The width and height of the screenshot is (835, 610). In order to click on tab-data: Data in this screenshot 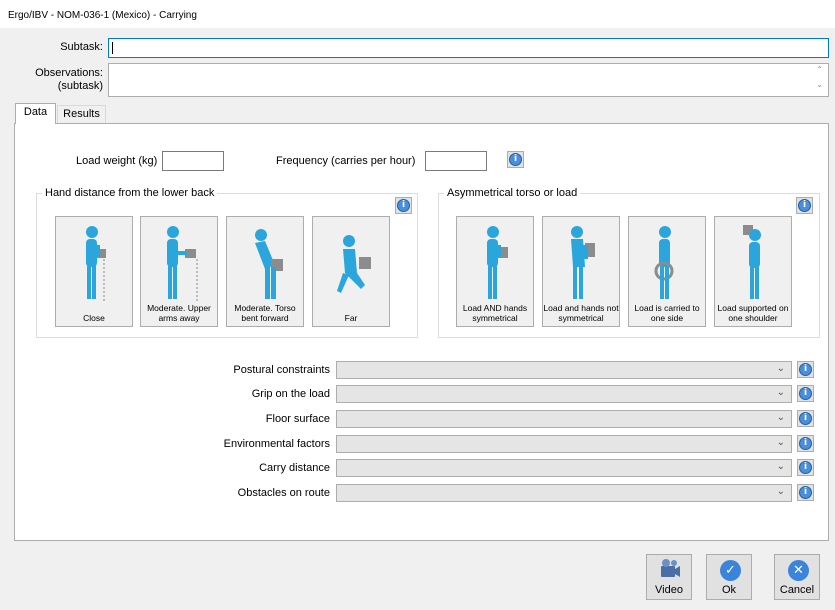, I will do `click(35, 113)`.